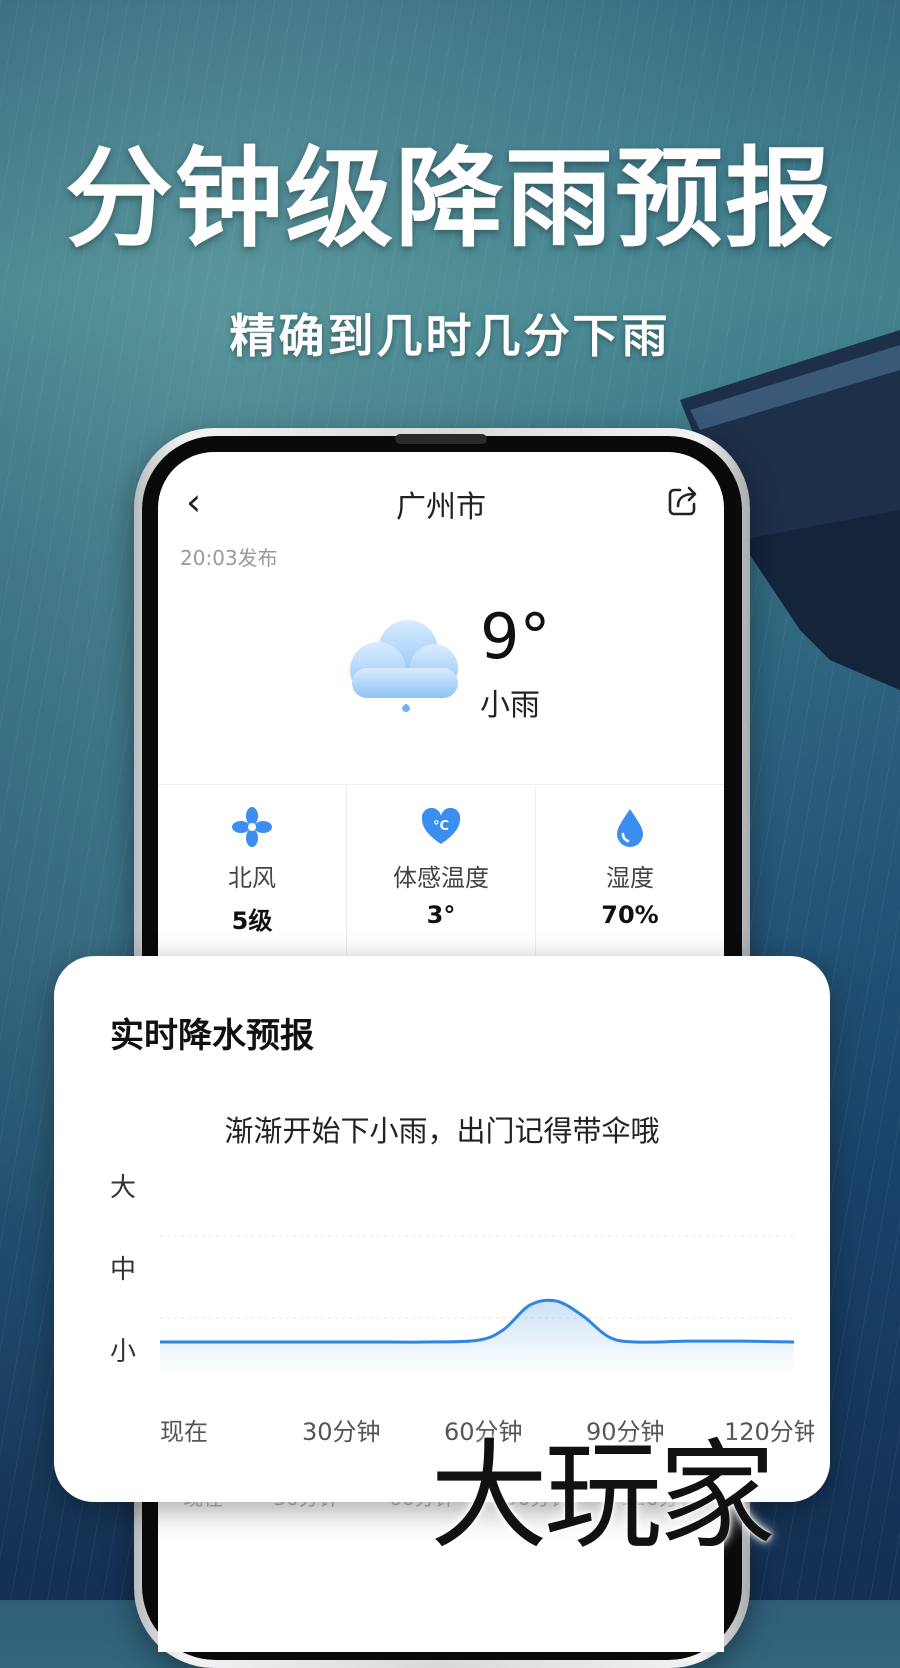 This screenshot has width=900, height=1668. What do you see at coordinates (184, 1432) in the screenshot?
I see `x-tick-label: 现在` at bounding box center [184, 1432].